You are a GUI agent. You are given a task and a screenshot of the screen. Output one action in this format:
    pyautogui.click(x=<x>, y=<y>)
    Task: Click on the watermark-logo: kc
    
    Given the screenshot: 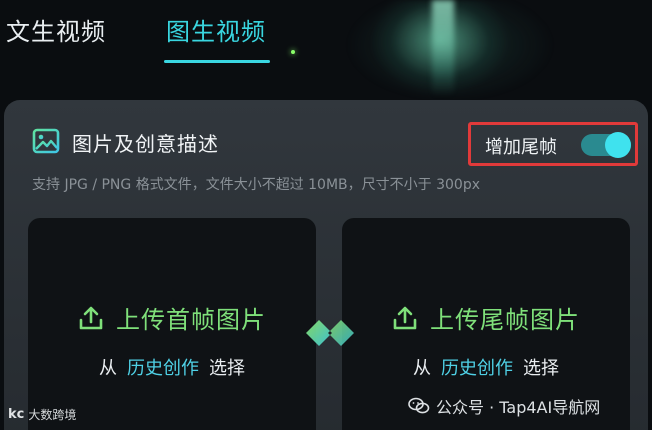 What is the action you would take?
    pyautogui.click(x=16, y=414)
    